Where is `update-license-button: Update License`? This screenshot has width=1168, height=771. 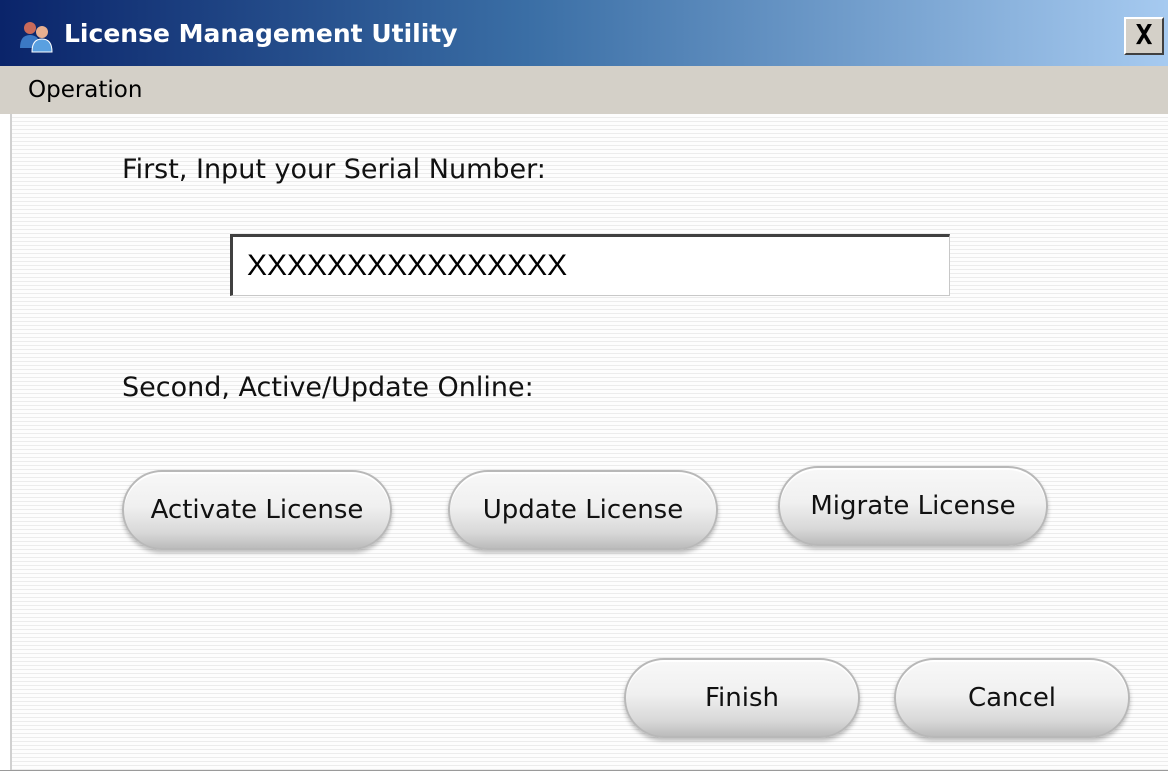 update-license-button: Update License is located at coordinates (583, 510).